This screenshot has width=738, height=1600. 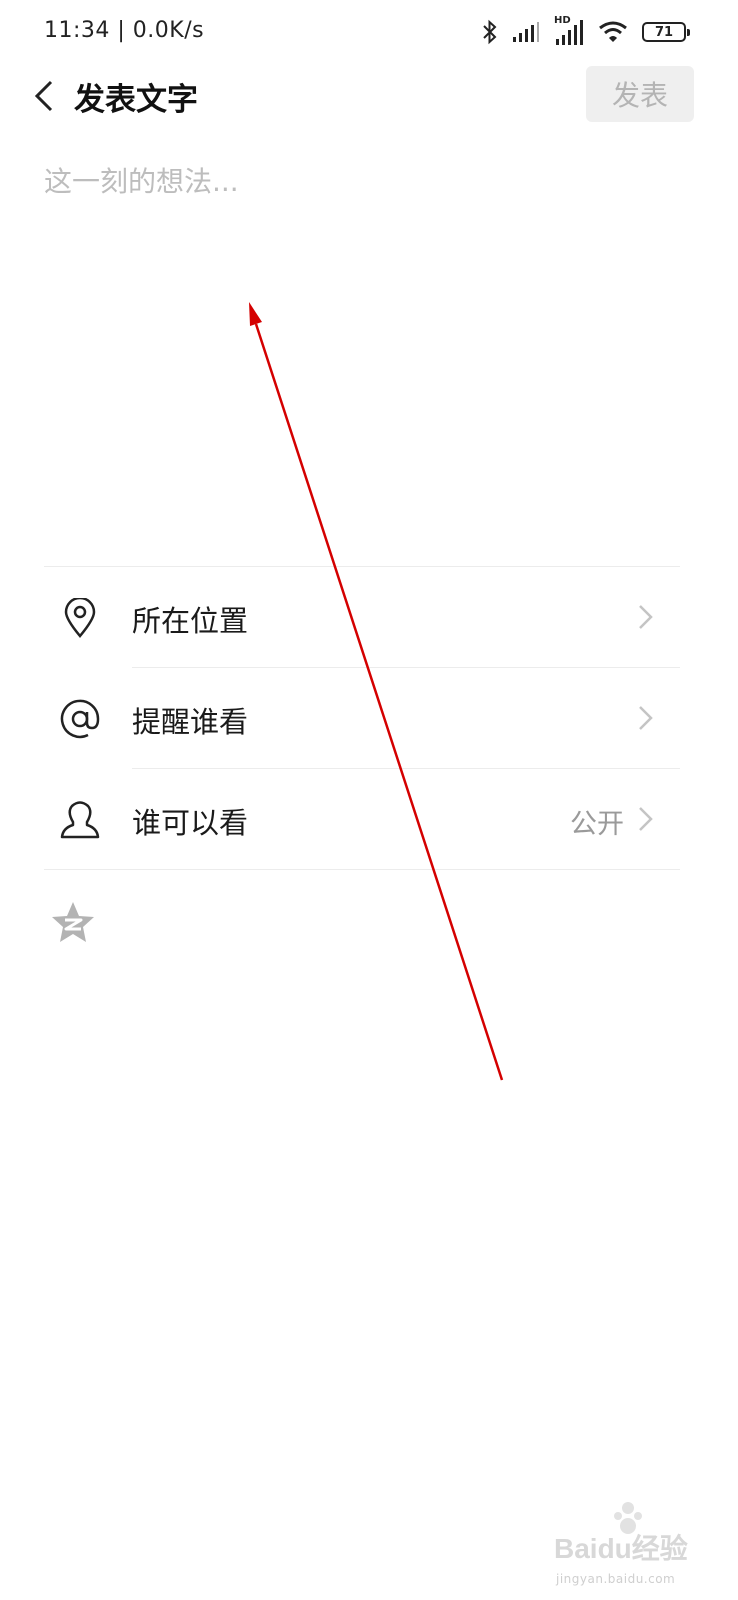 I want to click on wifi-icon, so click(x=613, y=32).